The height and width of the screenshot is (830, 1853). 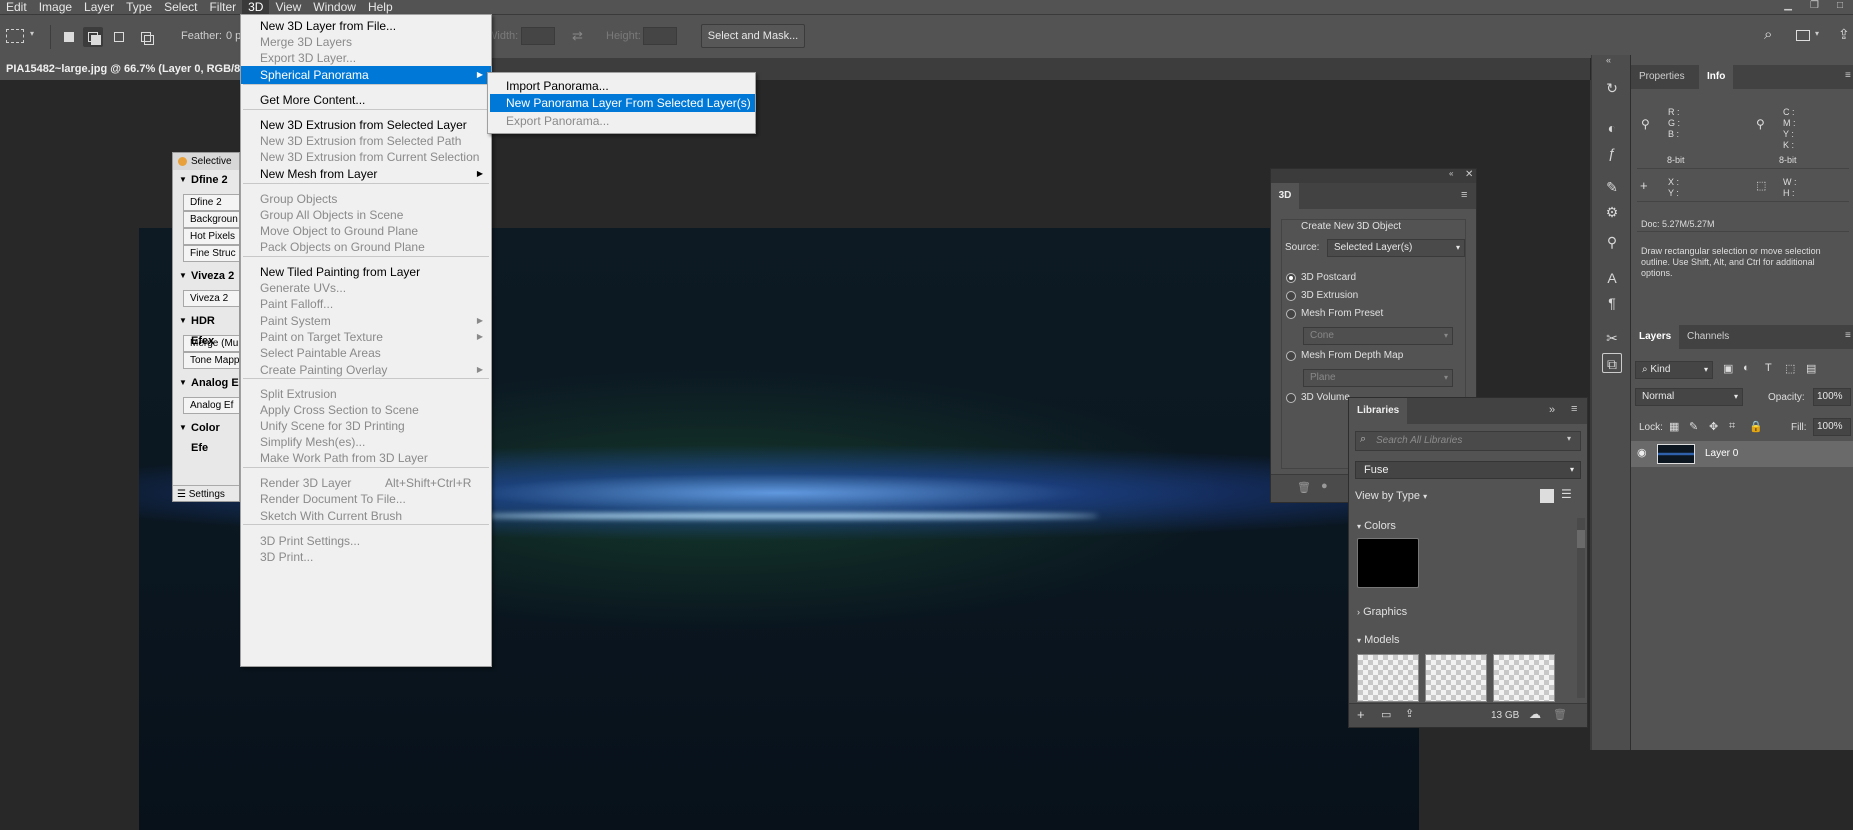 What do you see at coordinates (366, 353) in the screenshot?
I see `menu-item-select-paintable-areas: Select Paintable Areas` at bounding box center [366, 353].